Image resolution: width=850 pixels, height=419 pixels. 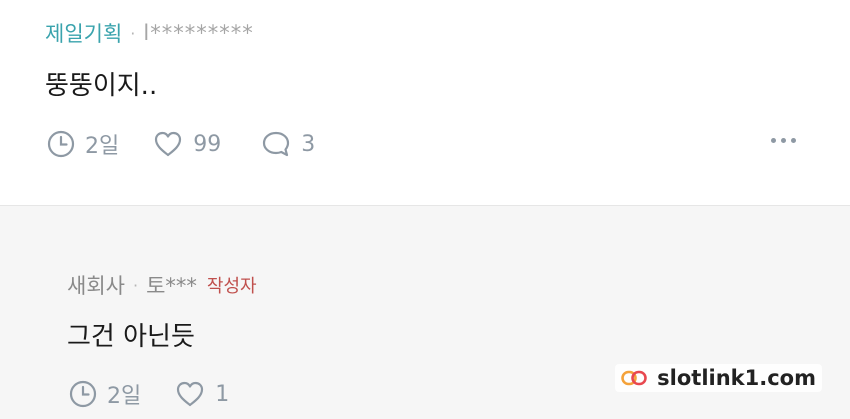 I want to click on watermark-text: slotlink1.com, so click(x=736, y=378).